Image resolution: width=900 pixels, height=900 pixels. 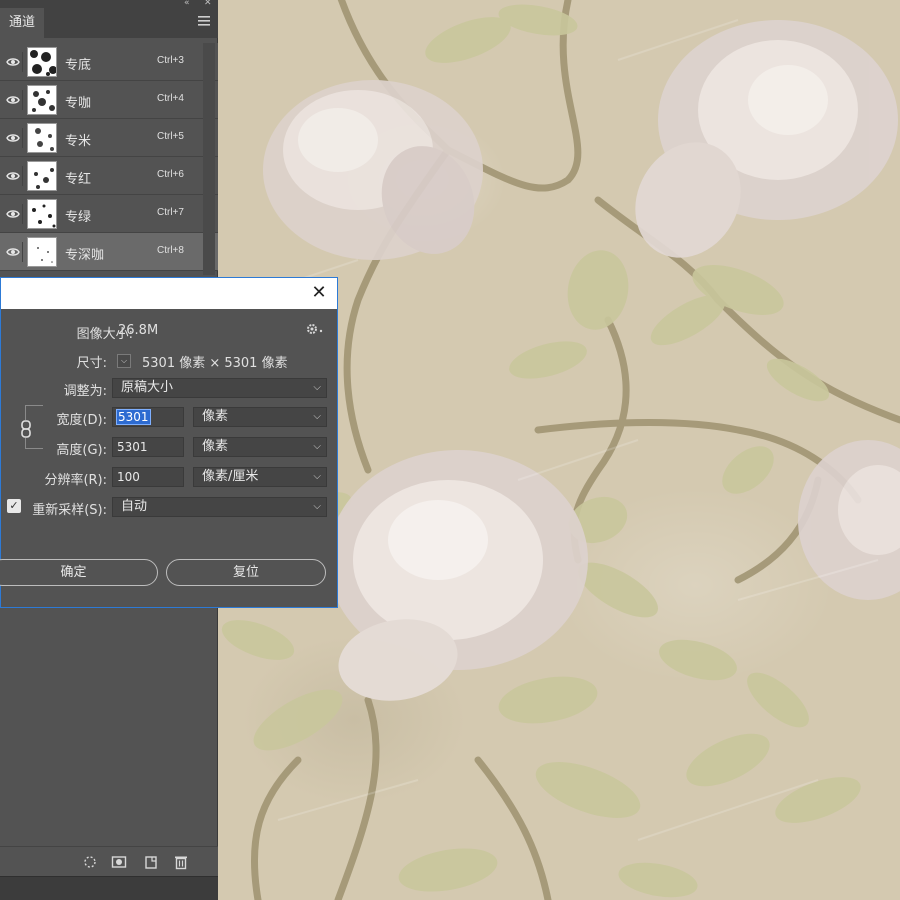 What do you see at coordinates (109, 62) in the screenshot?
I see `channel-row: 专底 Ctrl+3` at bounding box center [109, 62].